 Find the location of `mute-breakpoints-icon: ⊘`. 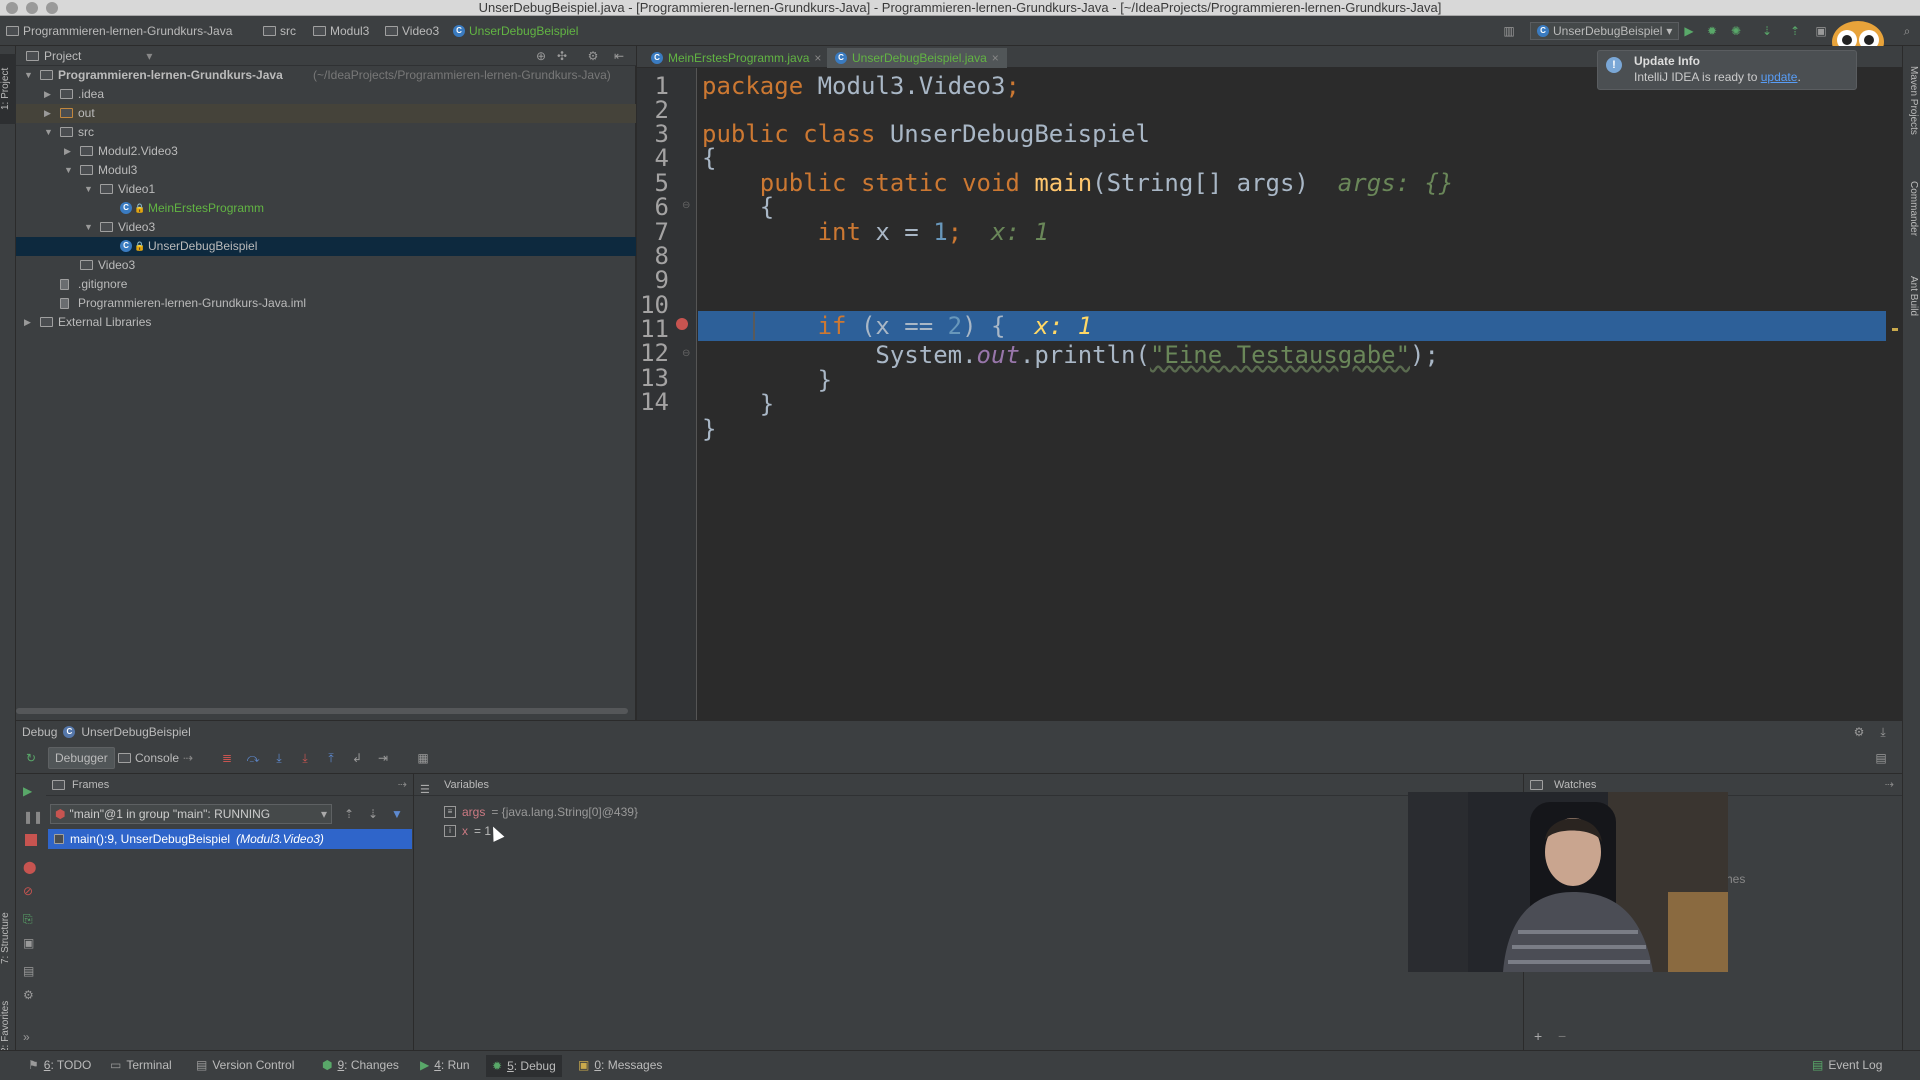

mute-breakpoints-icon: ⊘ is located at coordinates (31, 892).